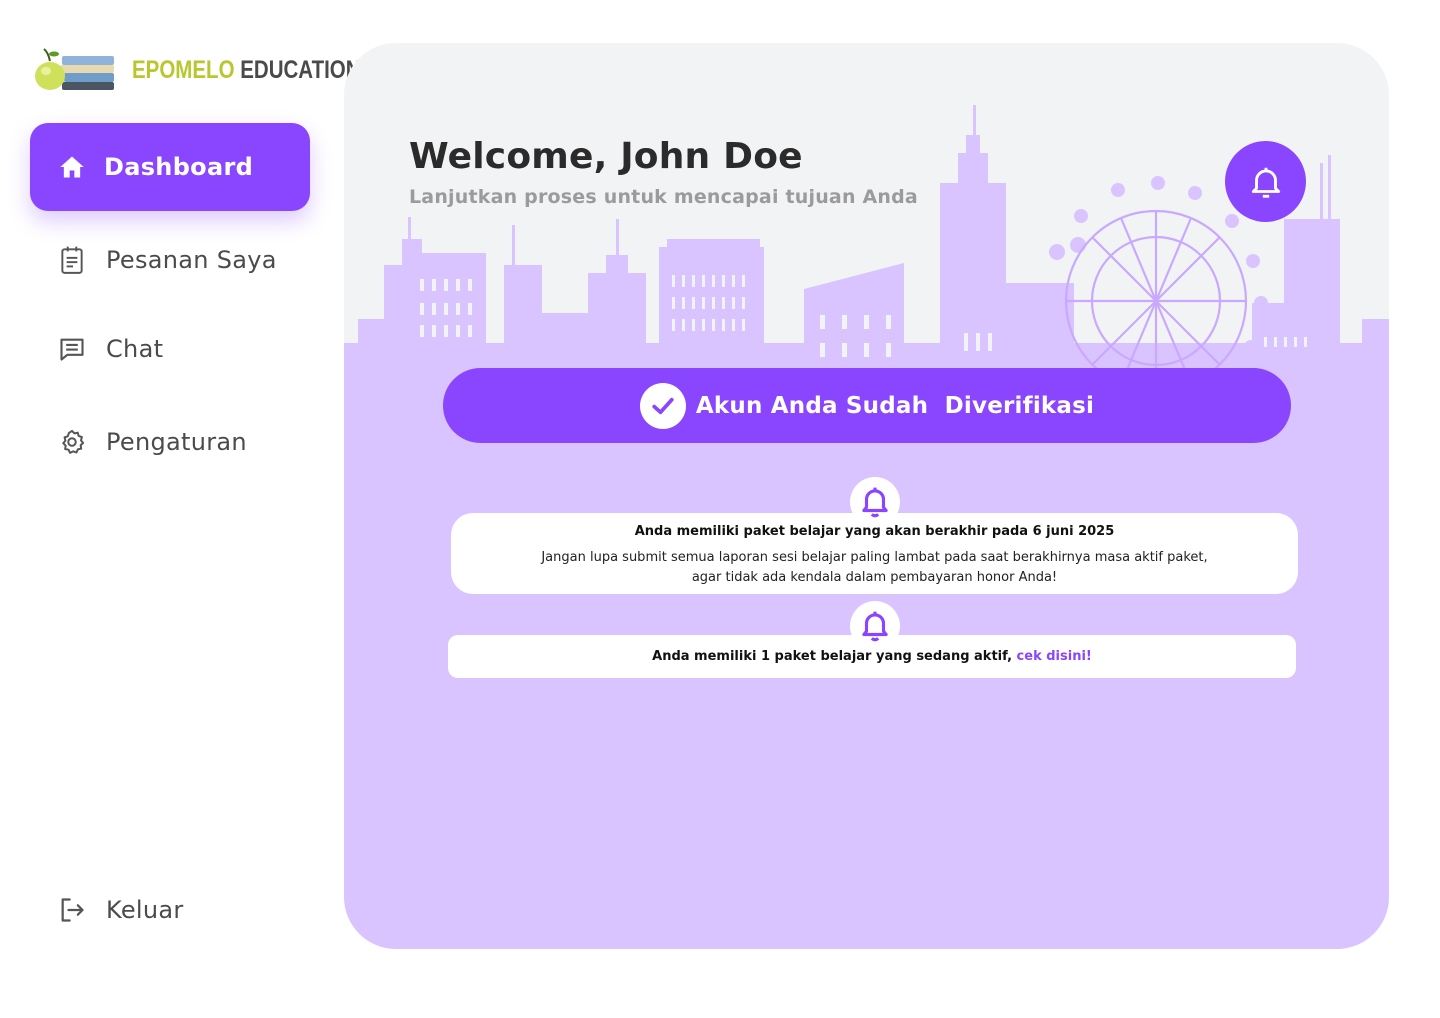 The image size is (1440, 1018). Describe the element at coordinates (191, 260) in the screenshot. I see `sidebar-item-label: Pesanan Saya` at that location.